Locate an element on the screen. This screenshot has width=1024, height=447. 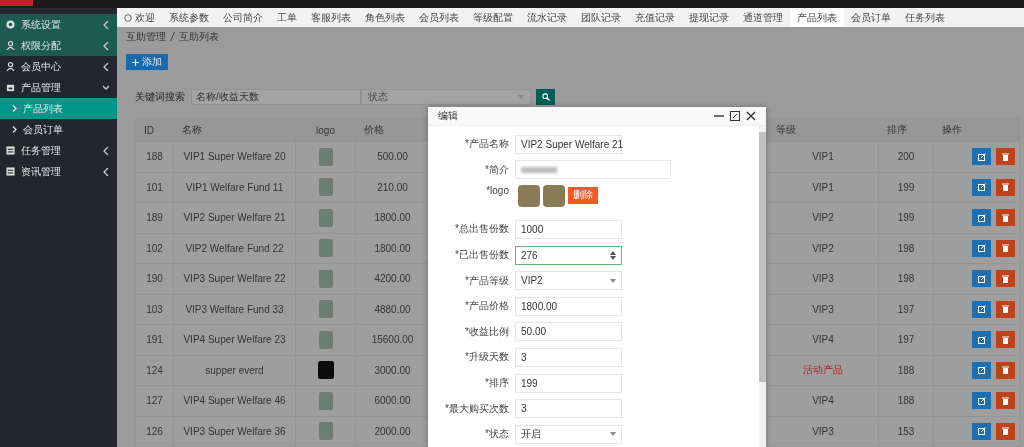
tab: 等级配置 is located at coordinates (493, 17).